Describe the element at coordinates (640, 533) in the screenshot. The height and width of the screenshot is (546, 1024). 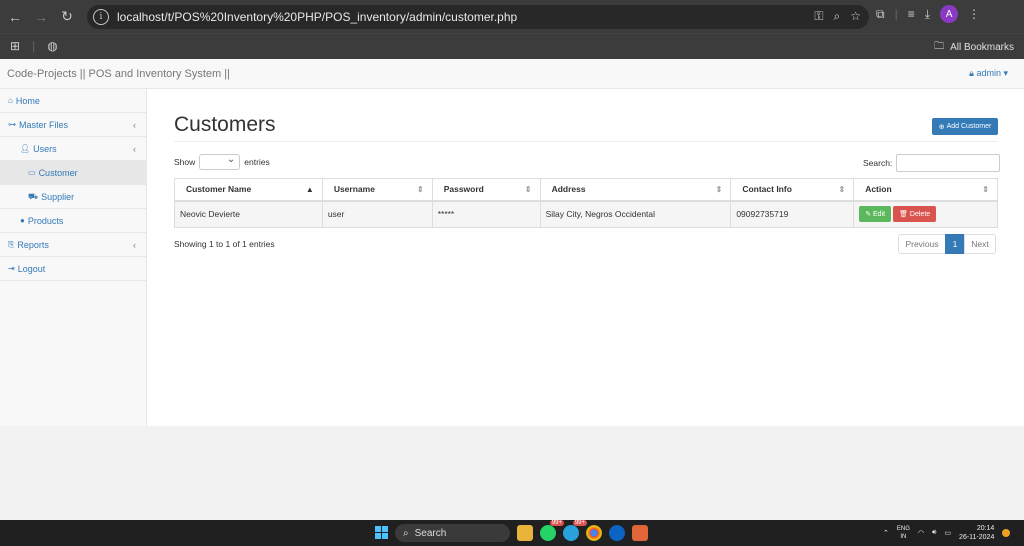
I see `xampp-icon` at that location.